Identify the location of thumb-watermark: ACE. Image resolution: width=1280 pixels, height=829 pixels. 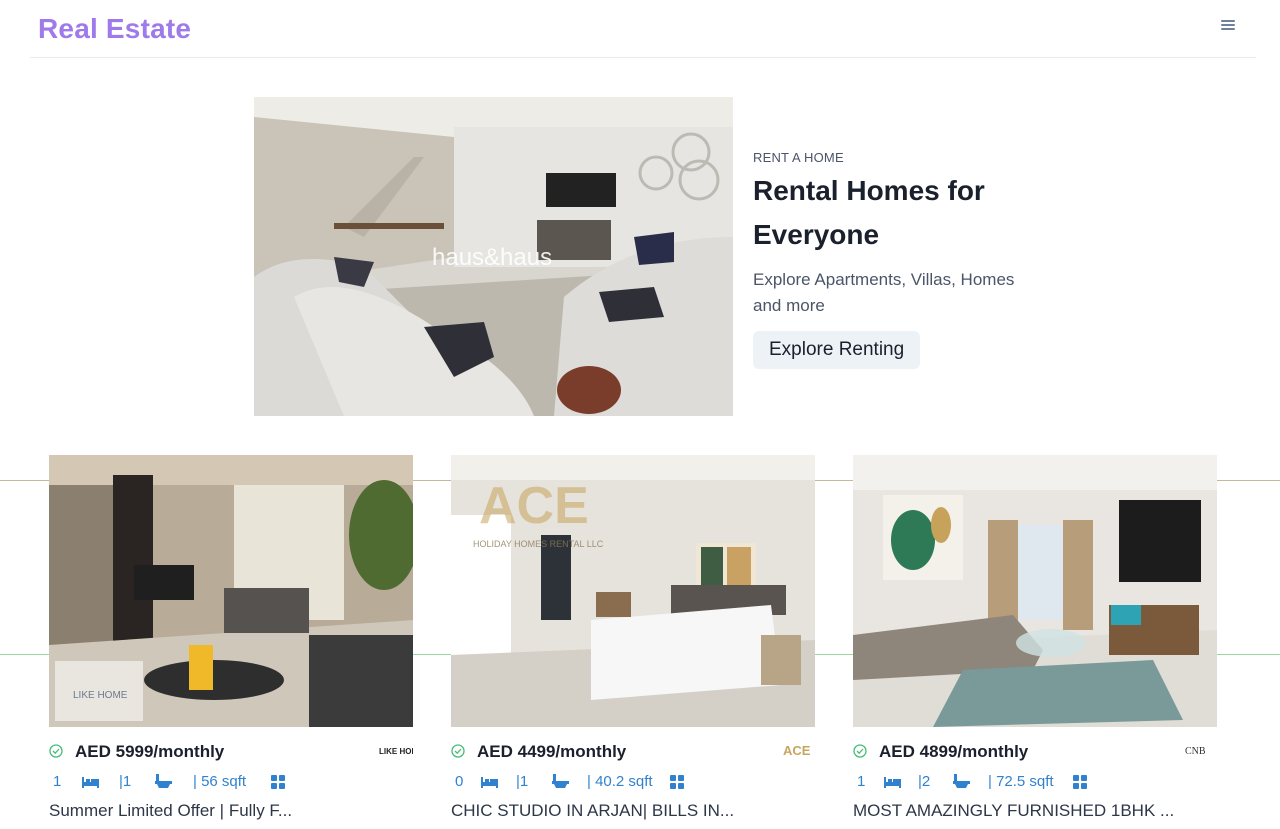
(534, 506).